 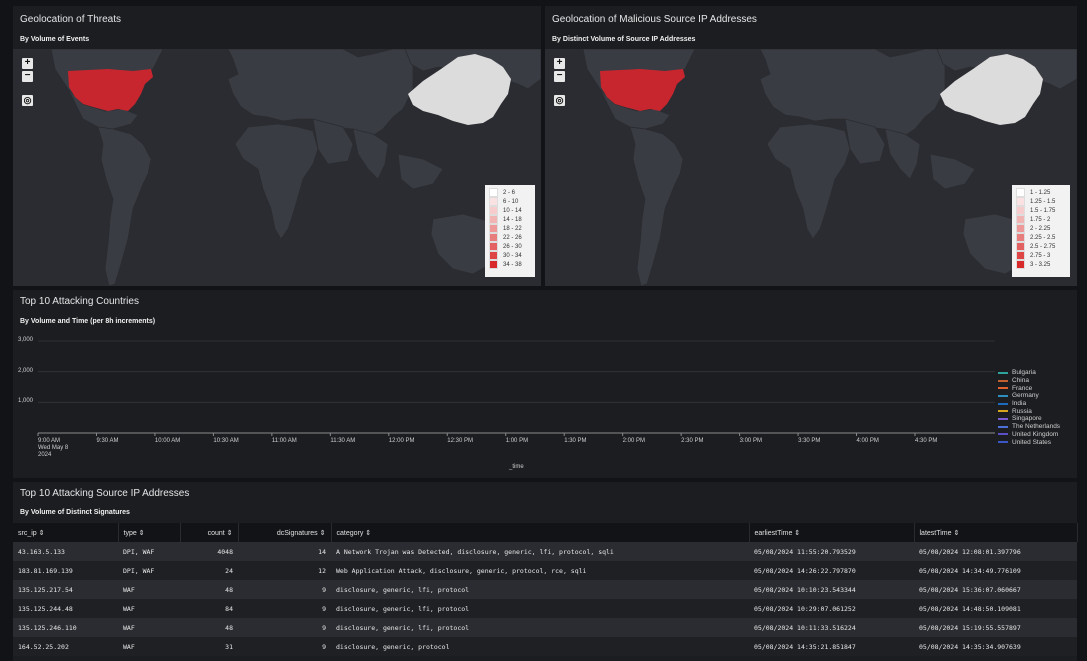 I want to click on chart-legend-item: France, so click(x=1029, y=388).